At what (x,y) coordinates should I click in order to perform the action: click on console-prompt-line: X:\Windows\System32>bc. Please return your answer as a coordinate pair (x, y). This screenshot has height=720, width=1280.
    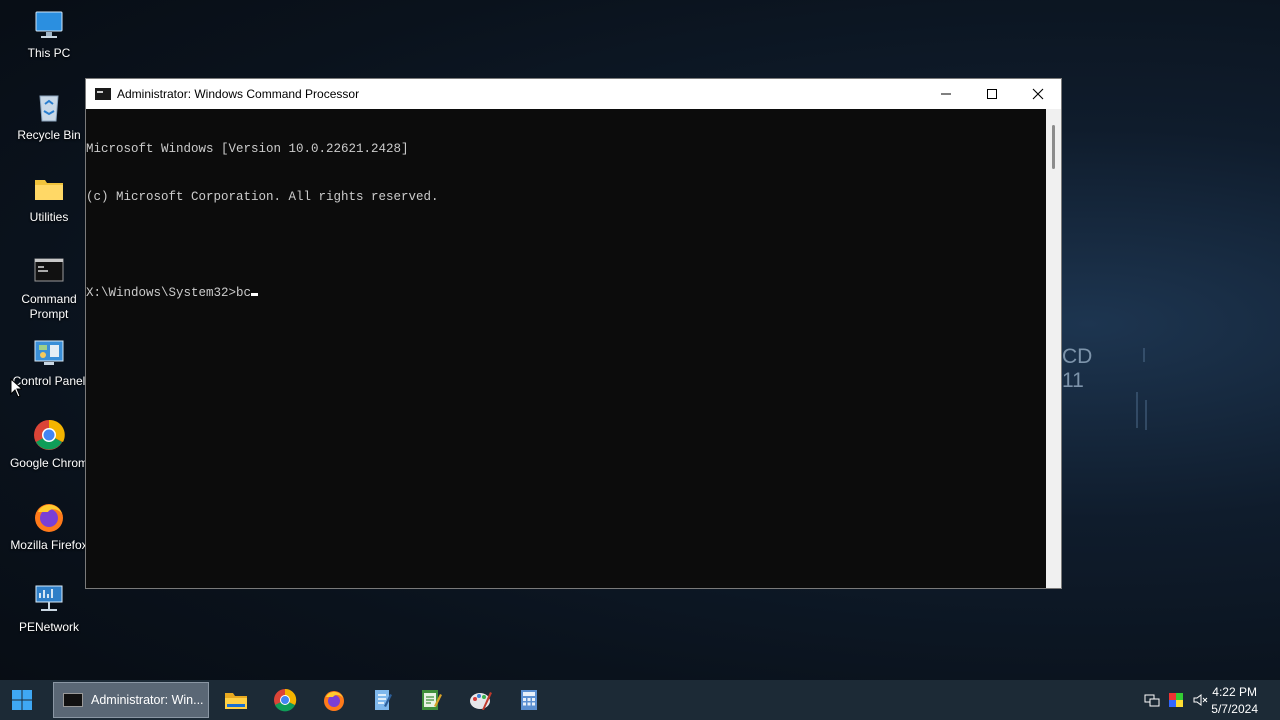
    Looking at the image, I should click on (566, 293).